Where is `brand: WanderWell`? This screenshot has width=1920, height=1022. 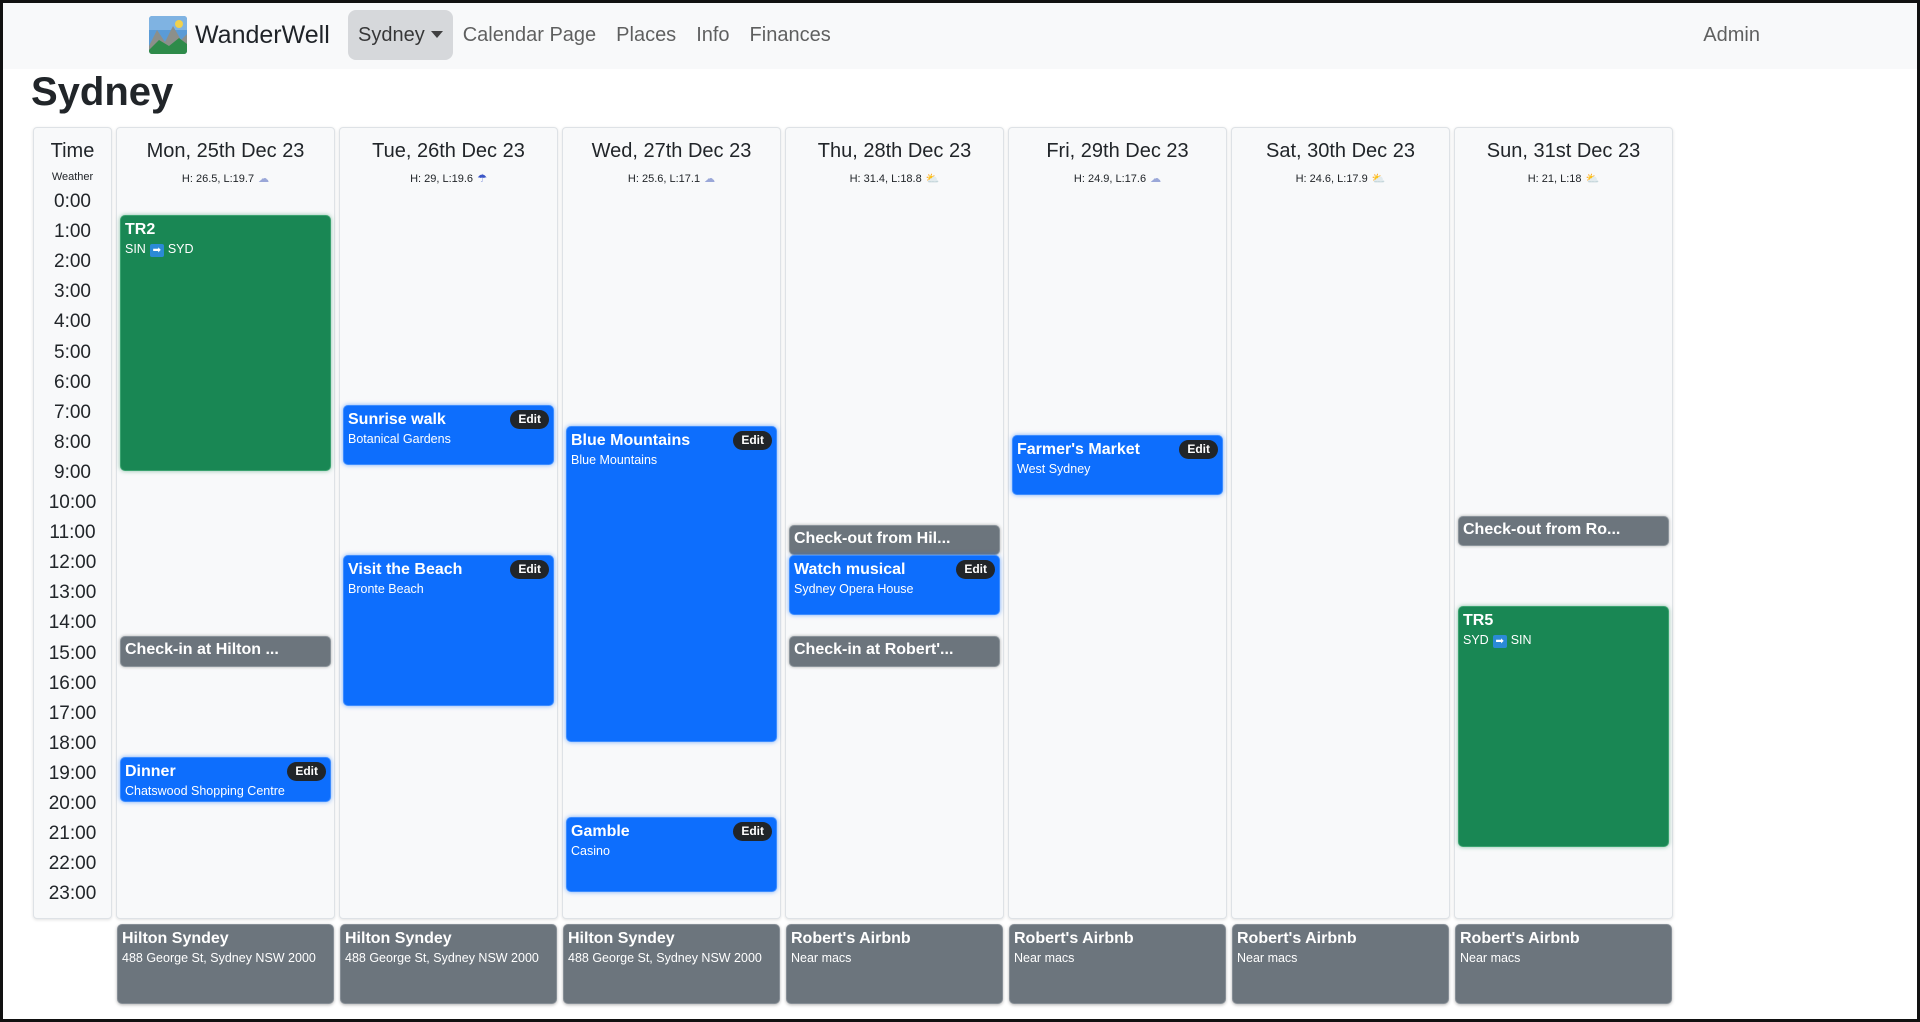
brand: WanderWell is located at coordinates (239, 35).